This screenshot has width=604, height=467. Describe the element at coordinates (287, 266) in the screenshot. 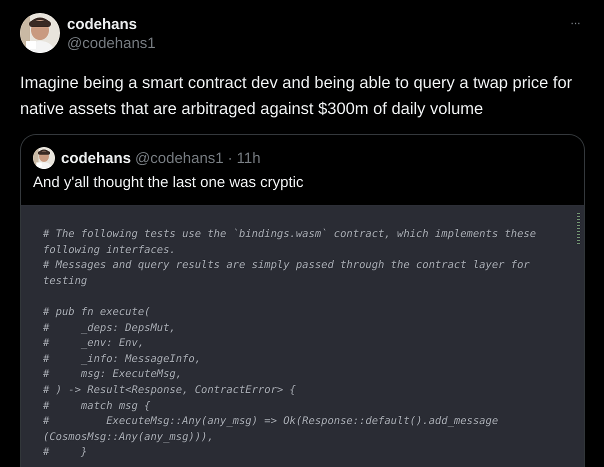

I see `code-line: # Messages and query results are simply passed through the contract layer for` at that location.